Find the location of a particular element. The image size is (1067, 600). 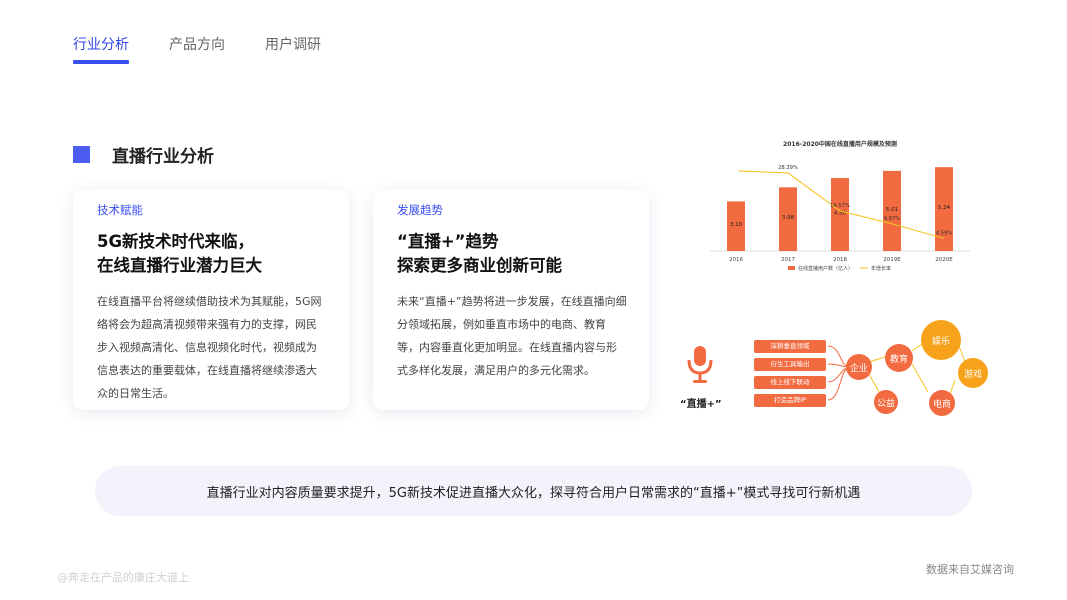

tab-bar: 行业分析 产品方向 用户调研 is located at coordinates (197, 49).